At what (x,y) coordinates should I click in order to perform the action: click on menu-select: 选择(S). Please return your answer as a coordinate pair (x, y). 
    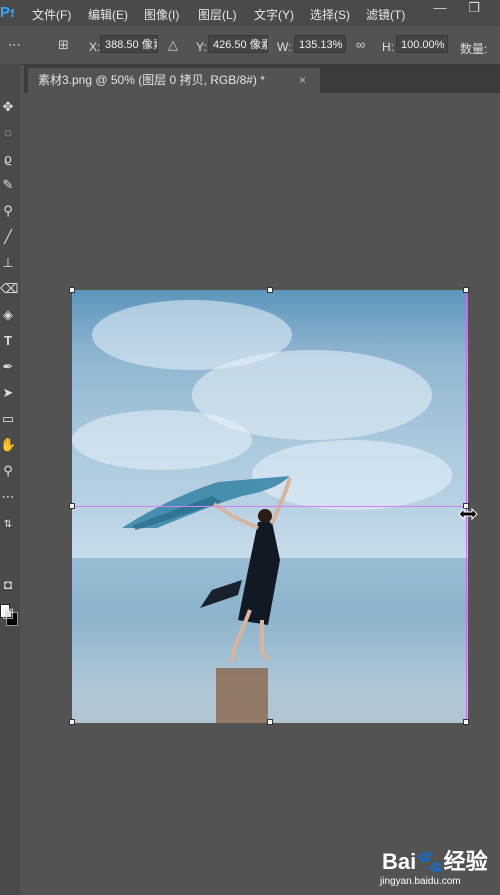
    Looking at the image, I should click on (330, 14).